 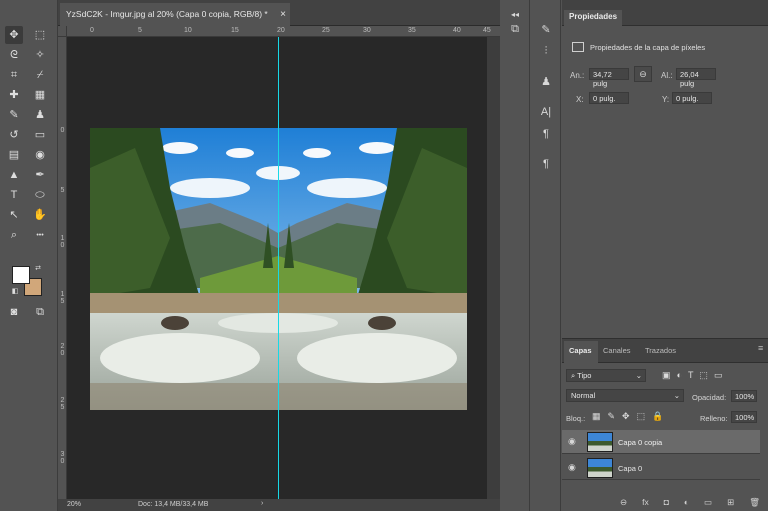 I want to click on status-bar: 20% Doc: 13,4 MB/33,4 MB ›, so click(x=279, y=505).